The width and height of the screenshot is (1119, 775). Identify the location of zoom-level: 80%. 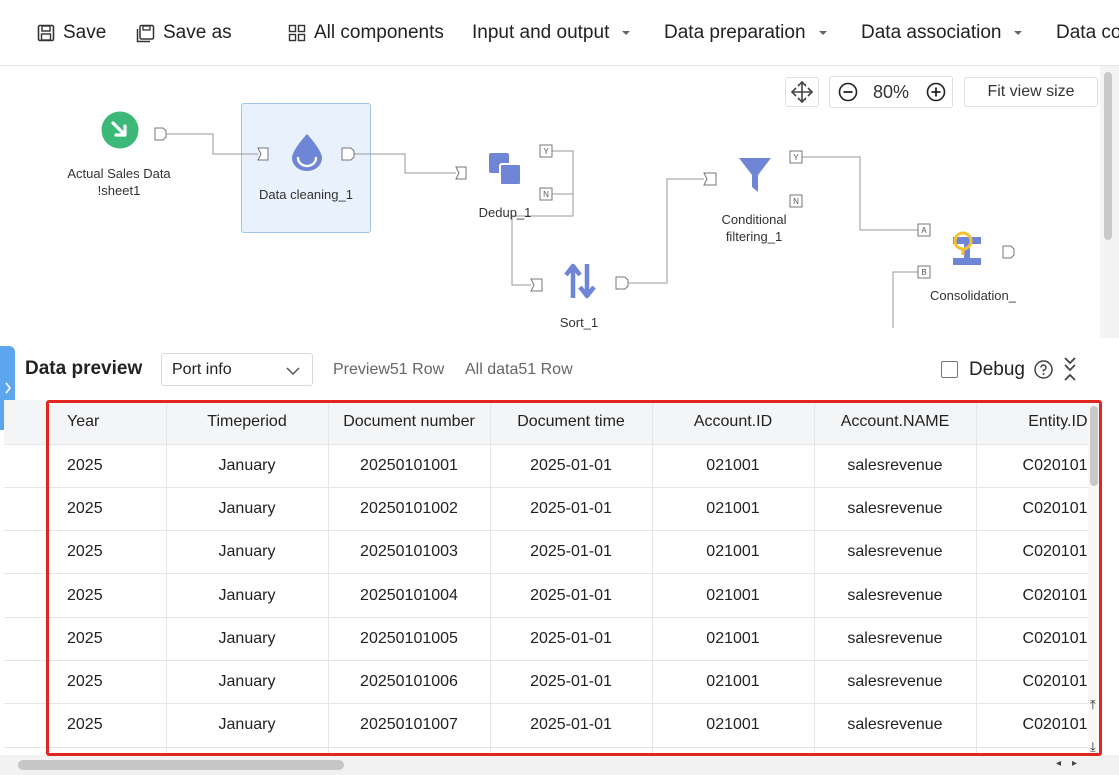
(891, 92).